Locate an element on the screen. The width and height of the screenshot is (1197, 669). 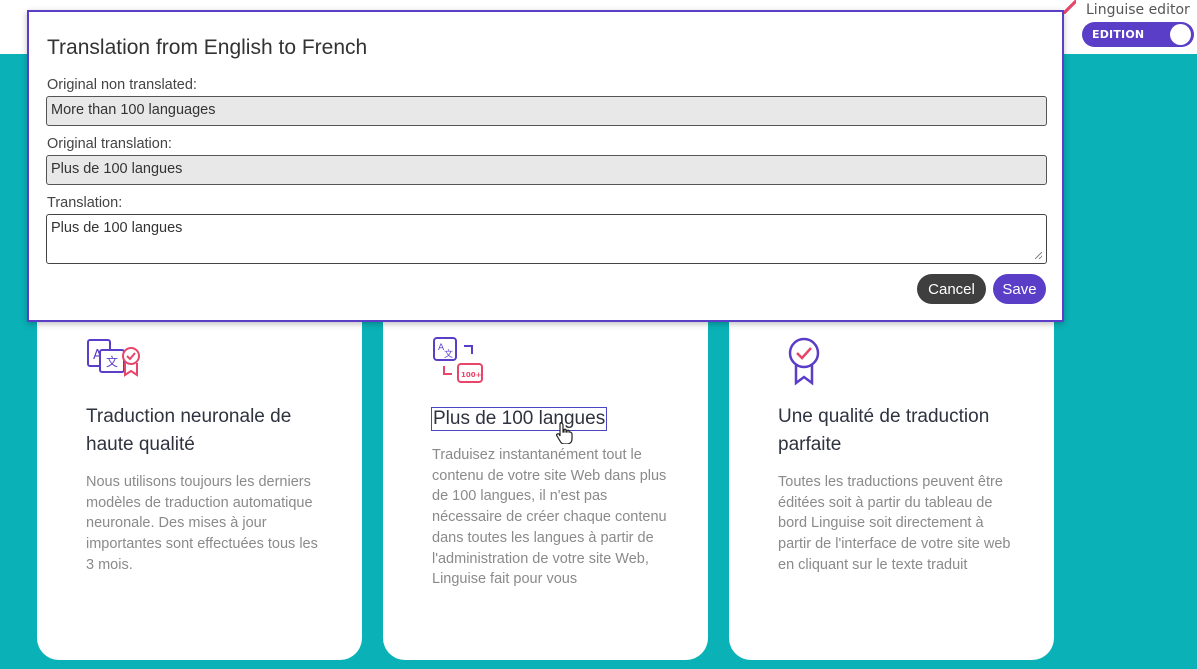
award-ribbon-icon is located at coordinates (804, 361).